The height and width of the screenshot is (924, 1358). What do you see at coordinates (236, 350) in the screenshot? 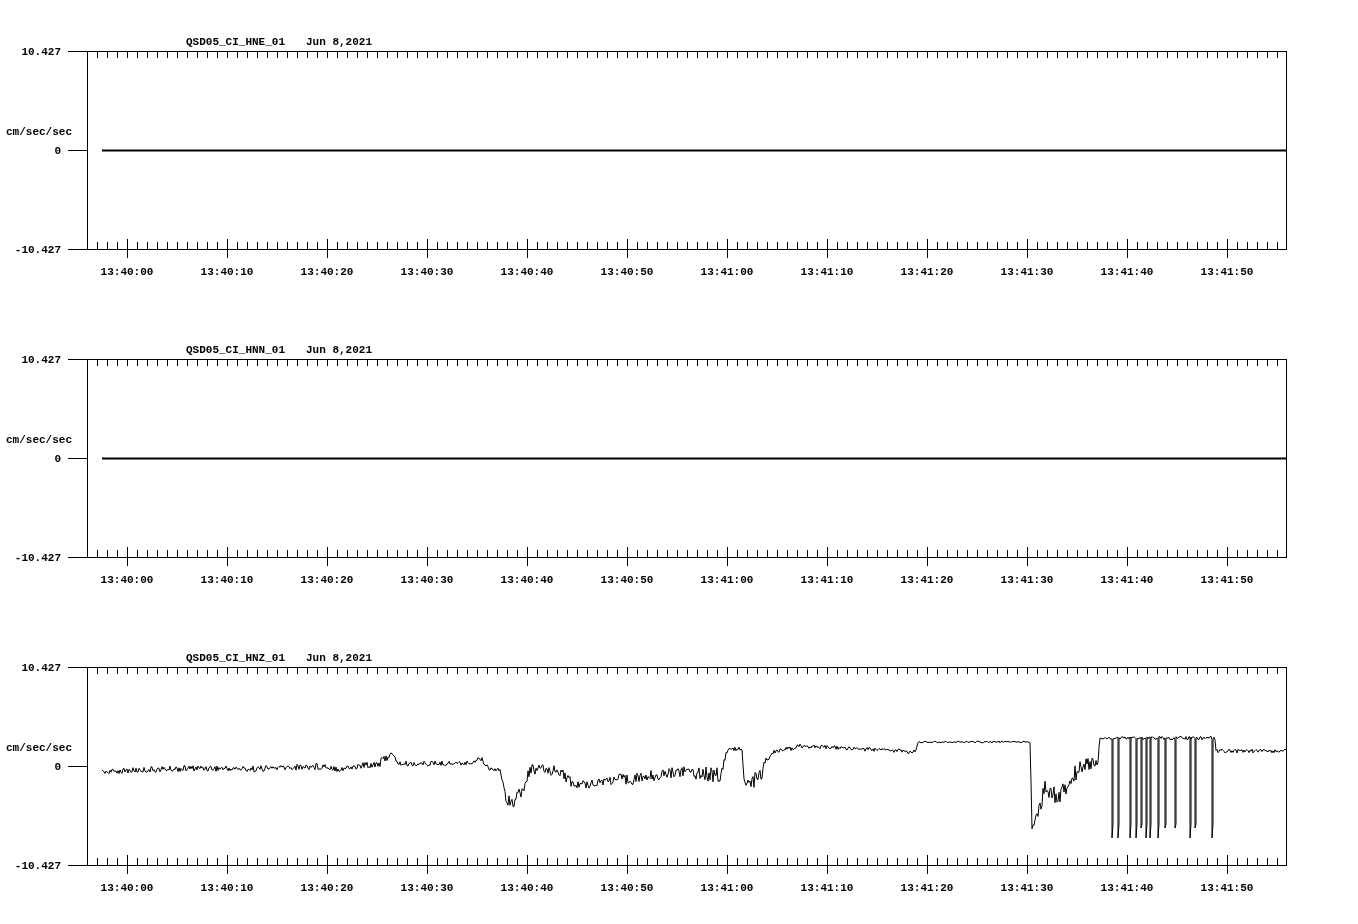
I see `station-title: QSD05_CI_HNN_01` at bounding box center [236, 350].